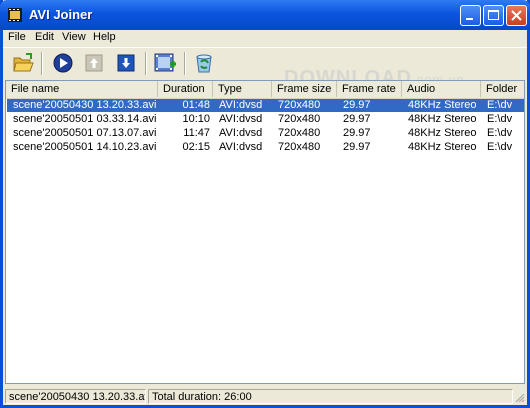 This screenshot has height=408, width=530. Describe the element at coordinates (104, 37) in the screenshot. I see `menu-help: Help` at that location.